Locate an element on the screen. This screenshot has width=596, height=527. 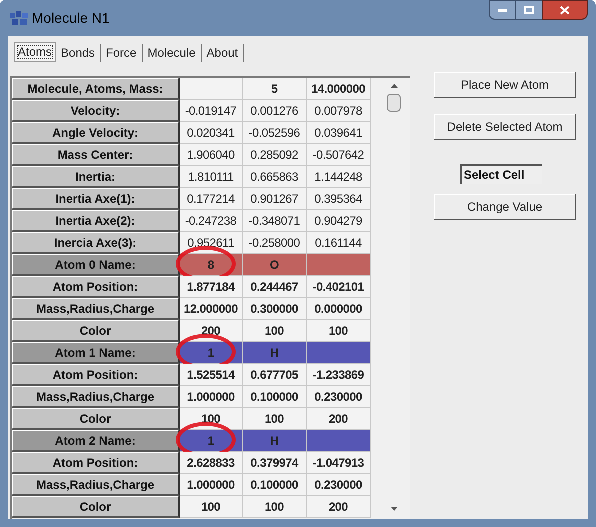
tab: About is located at coordinates (223, 53).